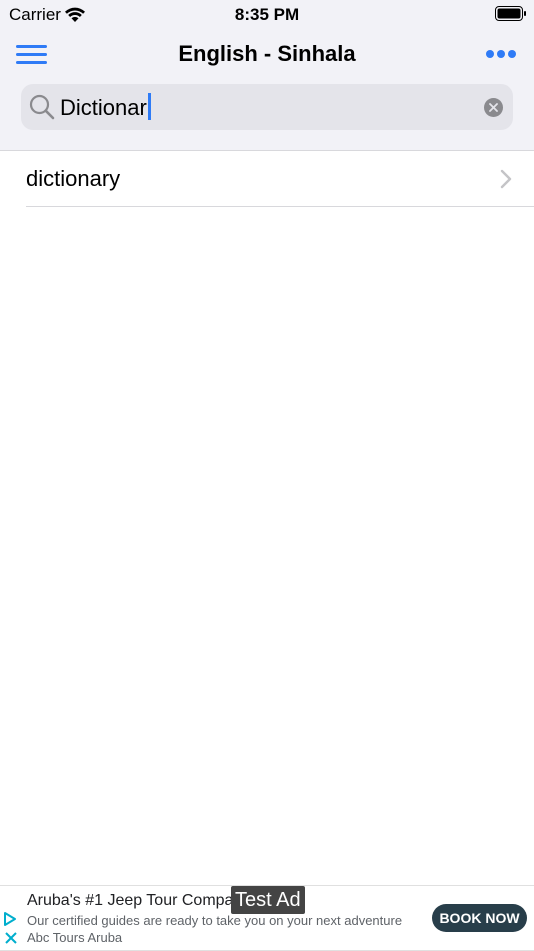 This screenshot has height=951, width=534. Describe the element at coordinates (268, 900) in the screenshot. I see `test-ad-badge: Test Ad` at that location.